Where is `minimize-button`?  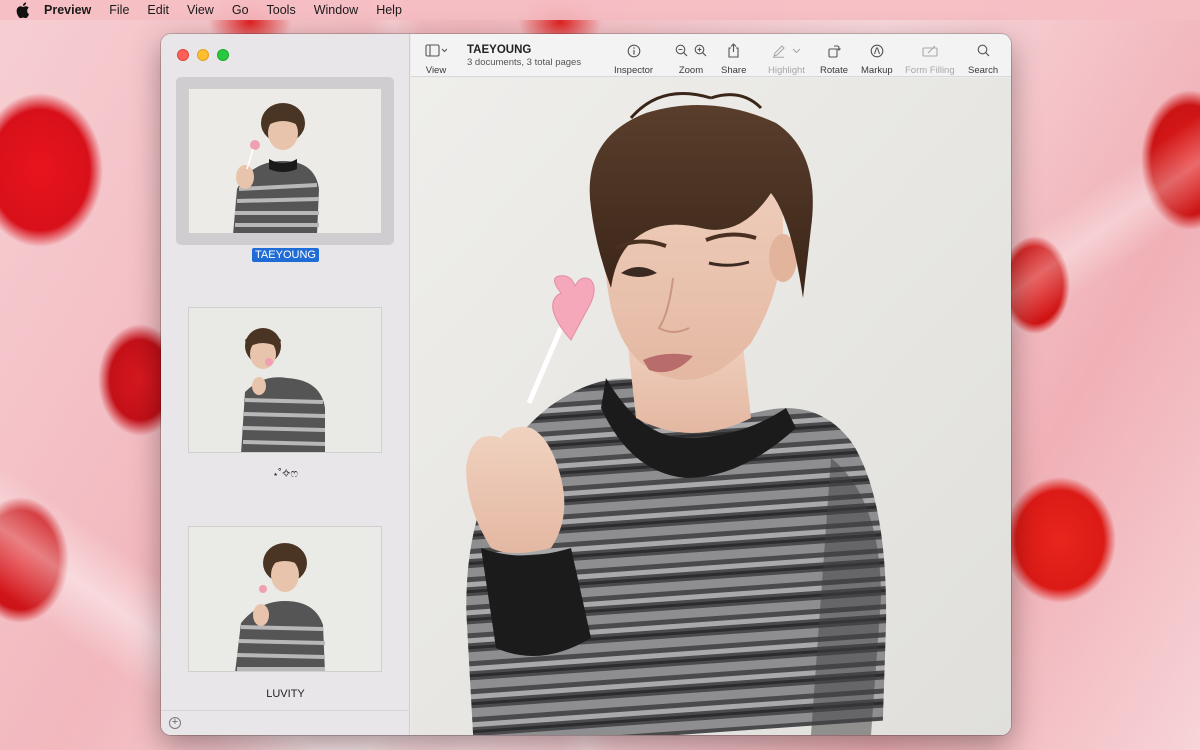 minimize-button is located at coordinates (203, 55).